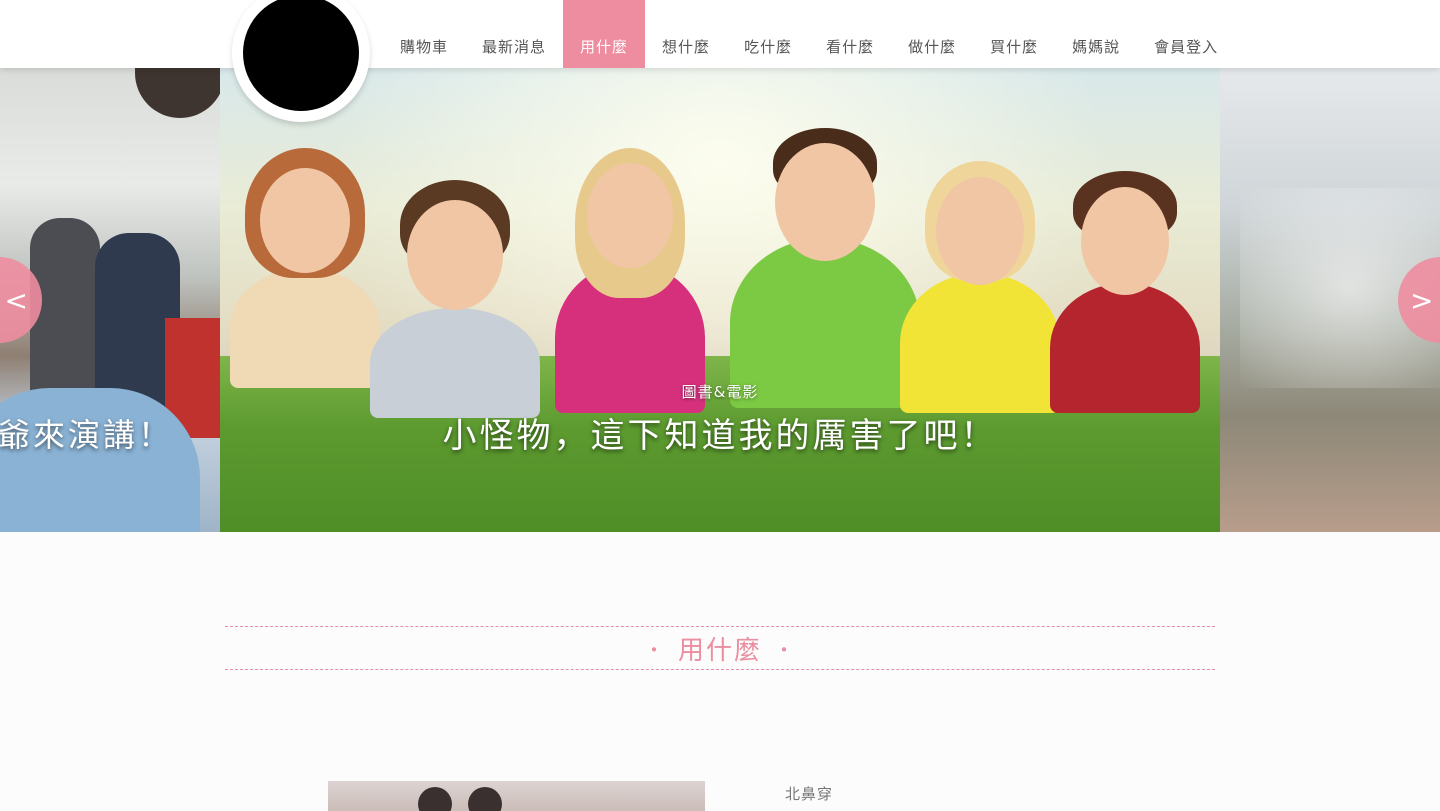 This screenshot has height=811, width=1440. I want to click on nav-item-think: 想什麼, so click(686, 34).